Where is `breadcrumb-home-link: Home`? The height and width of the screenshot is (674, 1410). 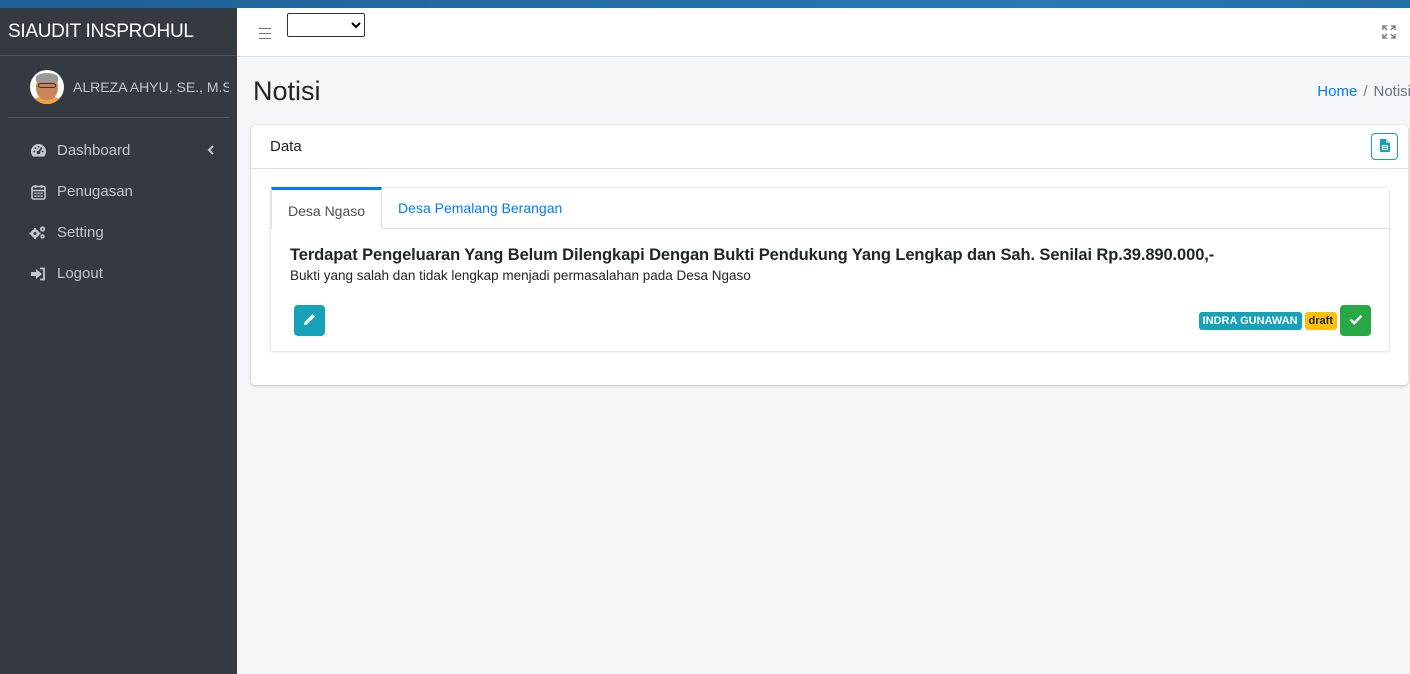
breadcrumb-home-link: Home is located at coordinates (1337, 91).